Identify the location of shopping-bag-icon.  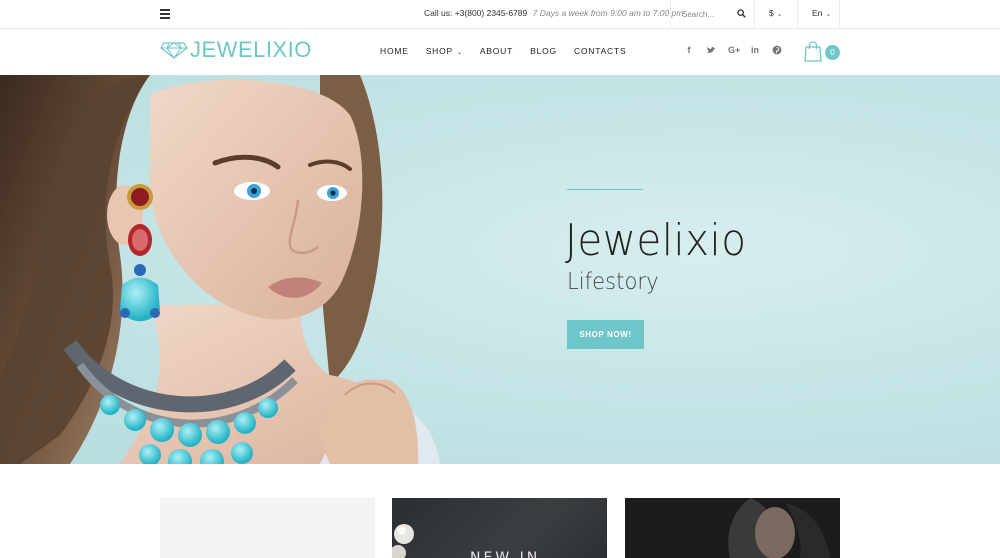
(813, 51).